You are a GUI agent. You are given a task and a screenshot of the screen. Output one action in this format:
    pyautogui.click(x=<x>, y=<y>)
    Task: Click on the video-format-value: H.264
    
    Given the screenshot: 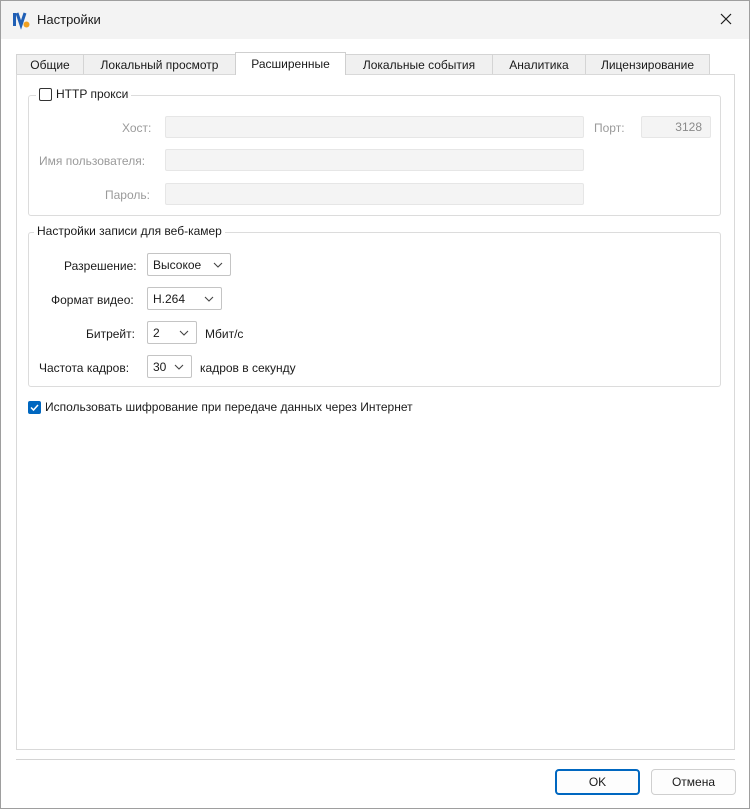 What is the action you would take?
    pyautogui.click(x=169, y=298)
    